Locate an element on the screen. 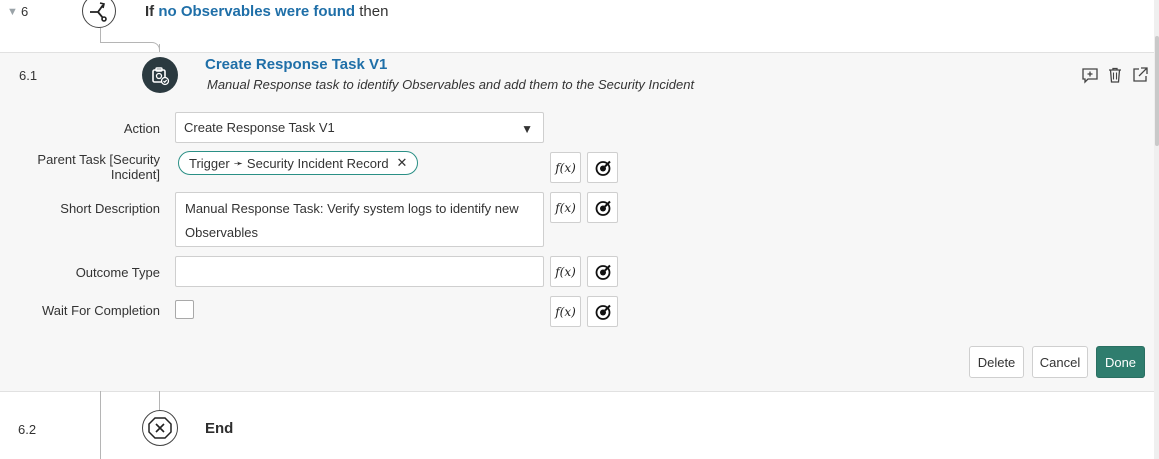  step-number: 6.2 is located at coordinates (27, 429).